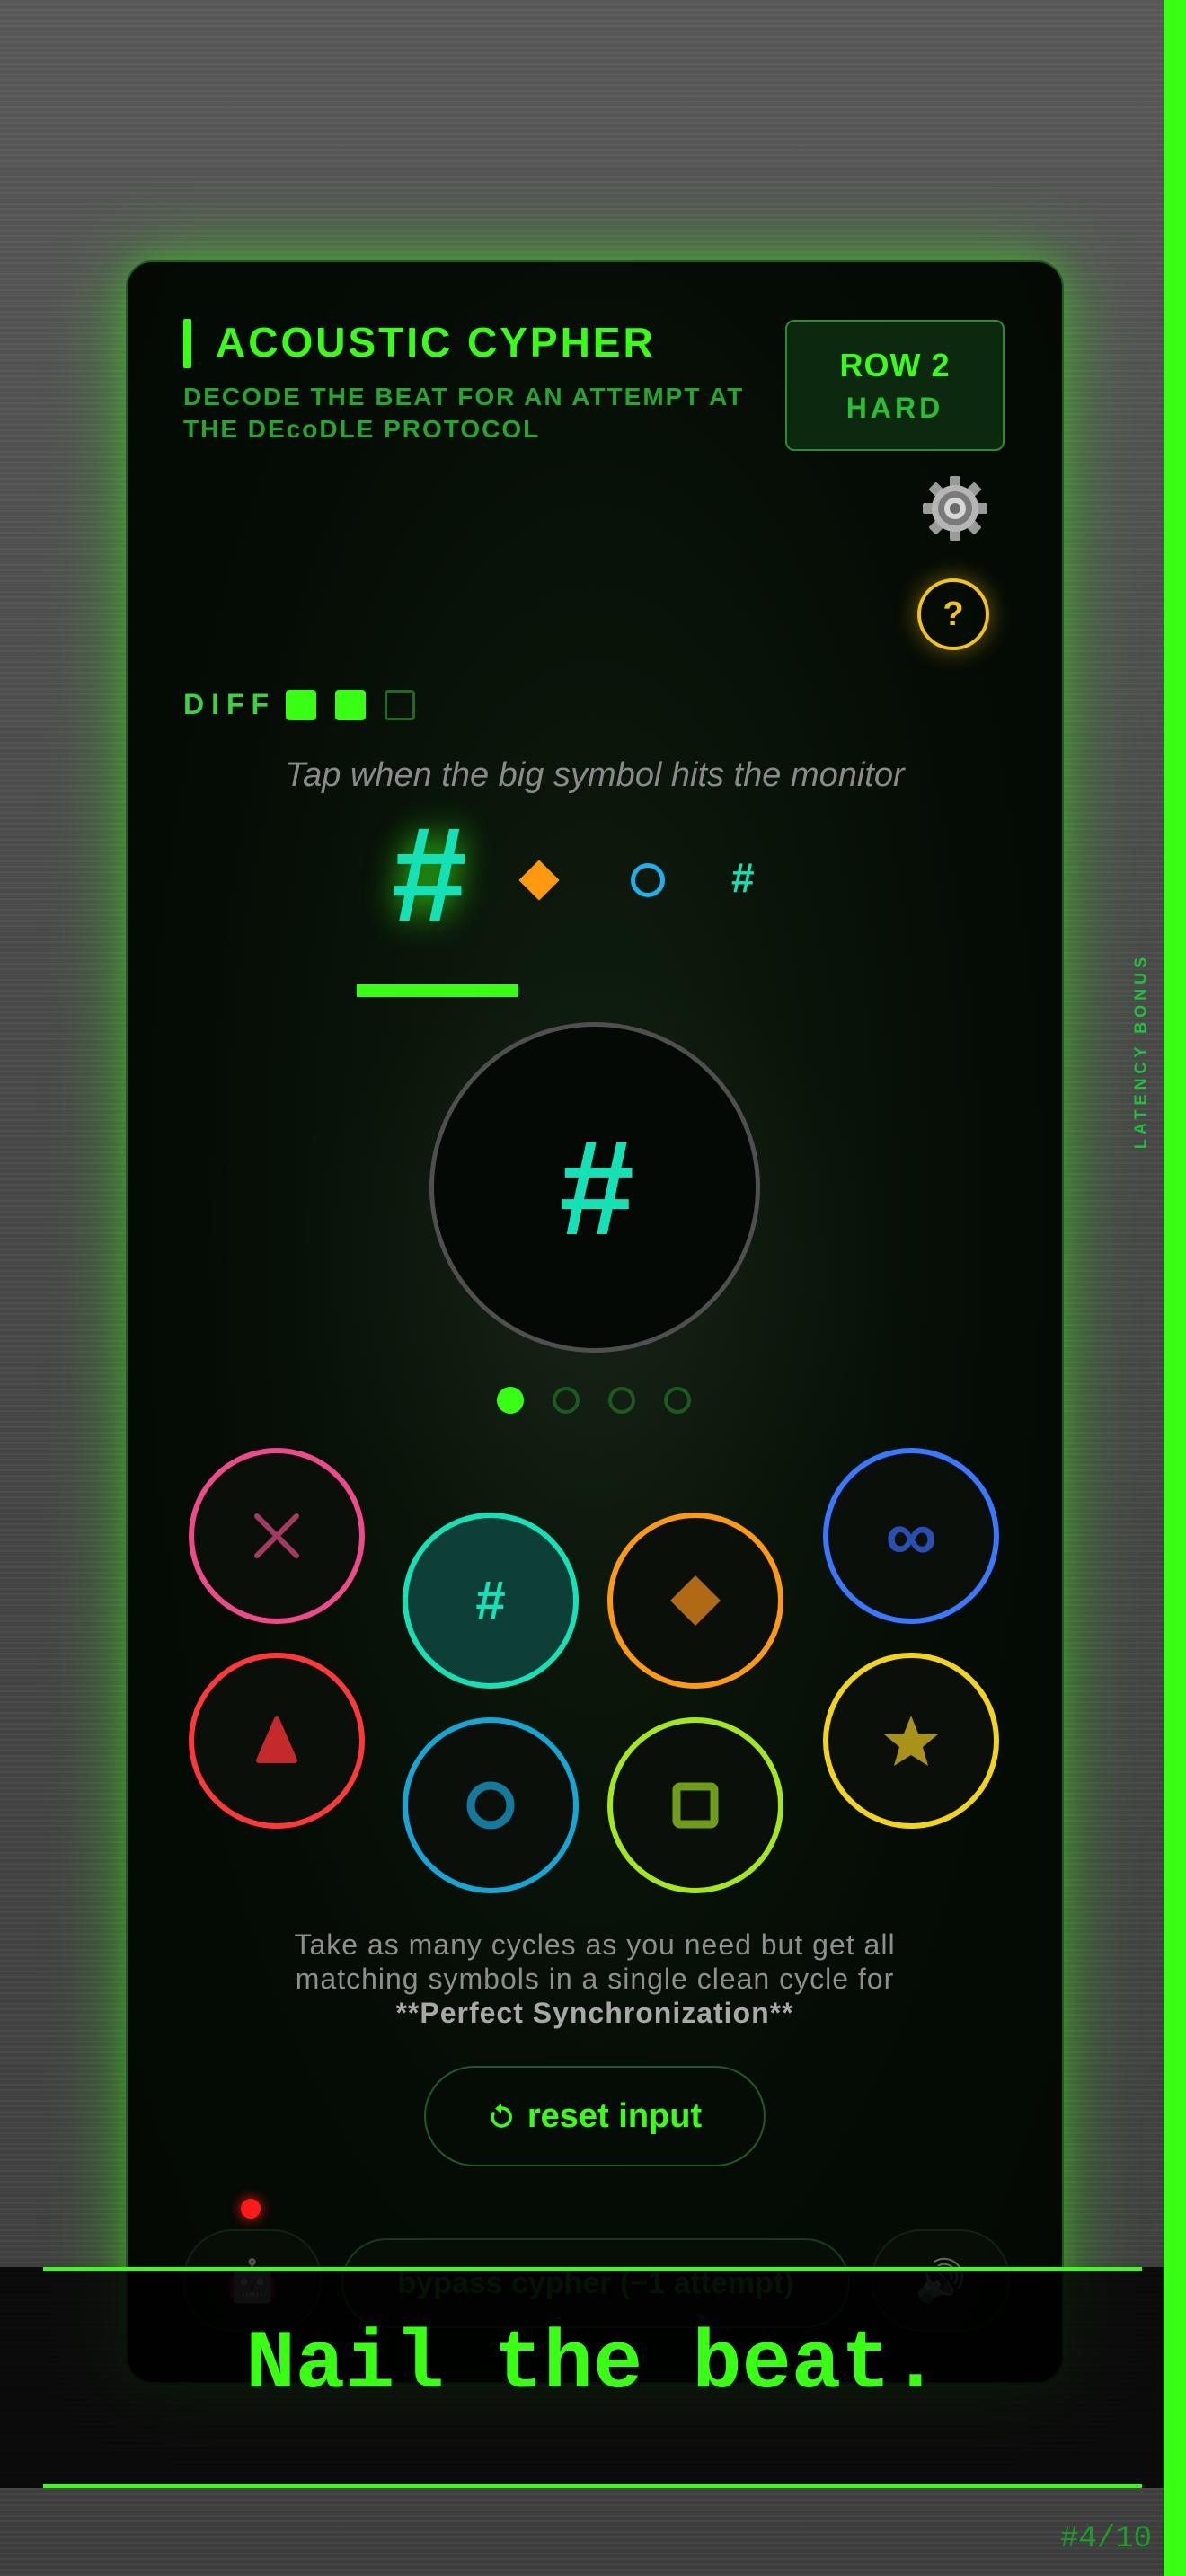 The height and width of the screenshot is (2576, 1186). I want to click on pad-hash: #, so click(491, 1601).